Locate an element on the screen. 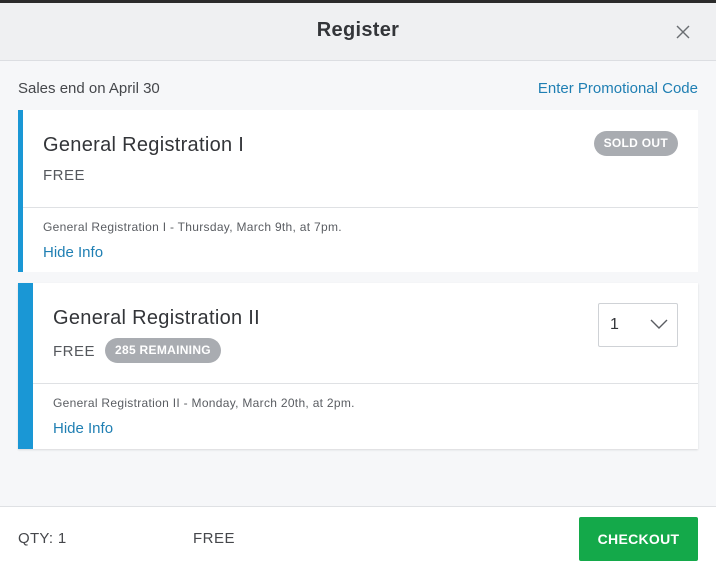 This screenshot has width=716, height=568. modal-footer: QTY: 1 FREE CHECKOUT is located at coordinates (358, 537).